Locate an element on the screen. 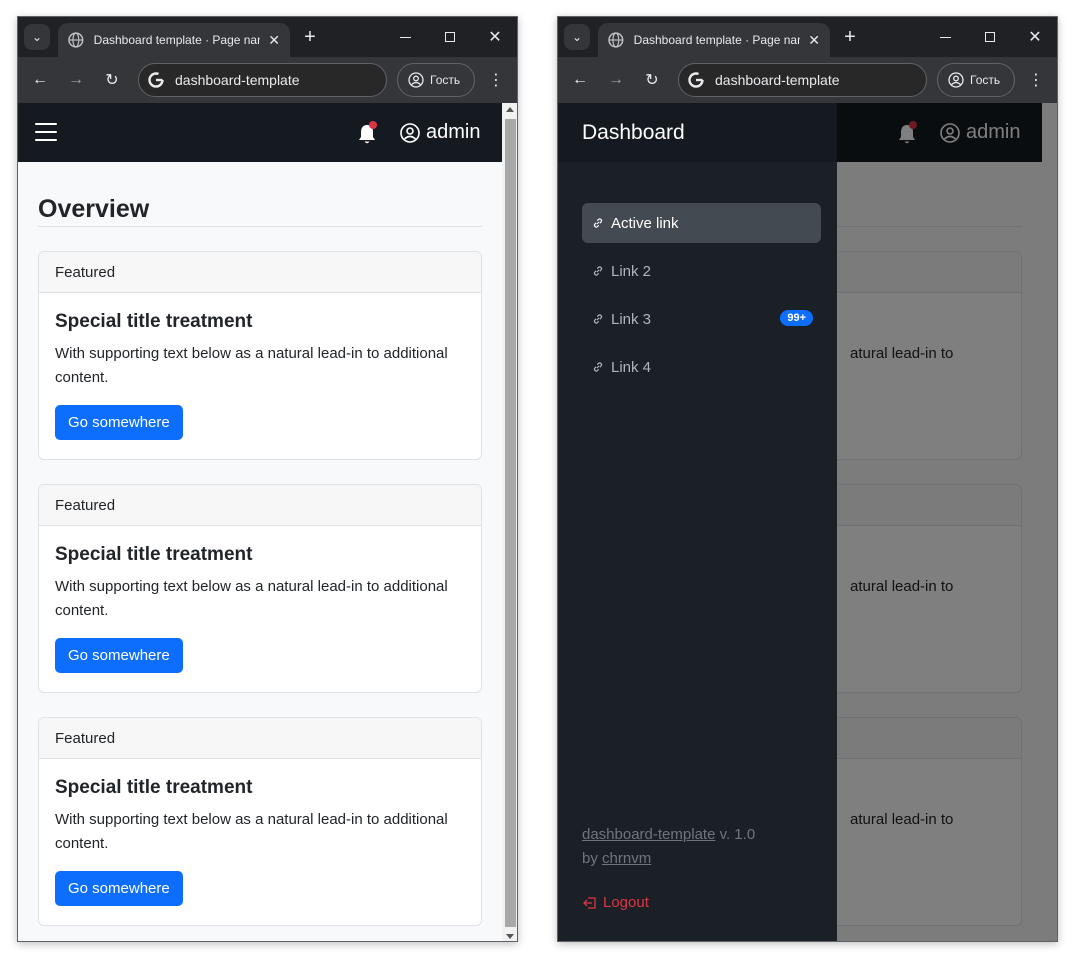 This screenshot has height=964, width=1080. hamburger-menu-icon is located at coordinates (46, 132).